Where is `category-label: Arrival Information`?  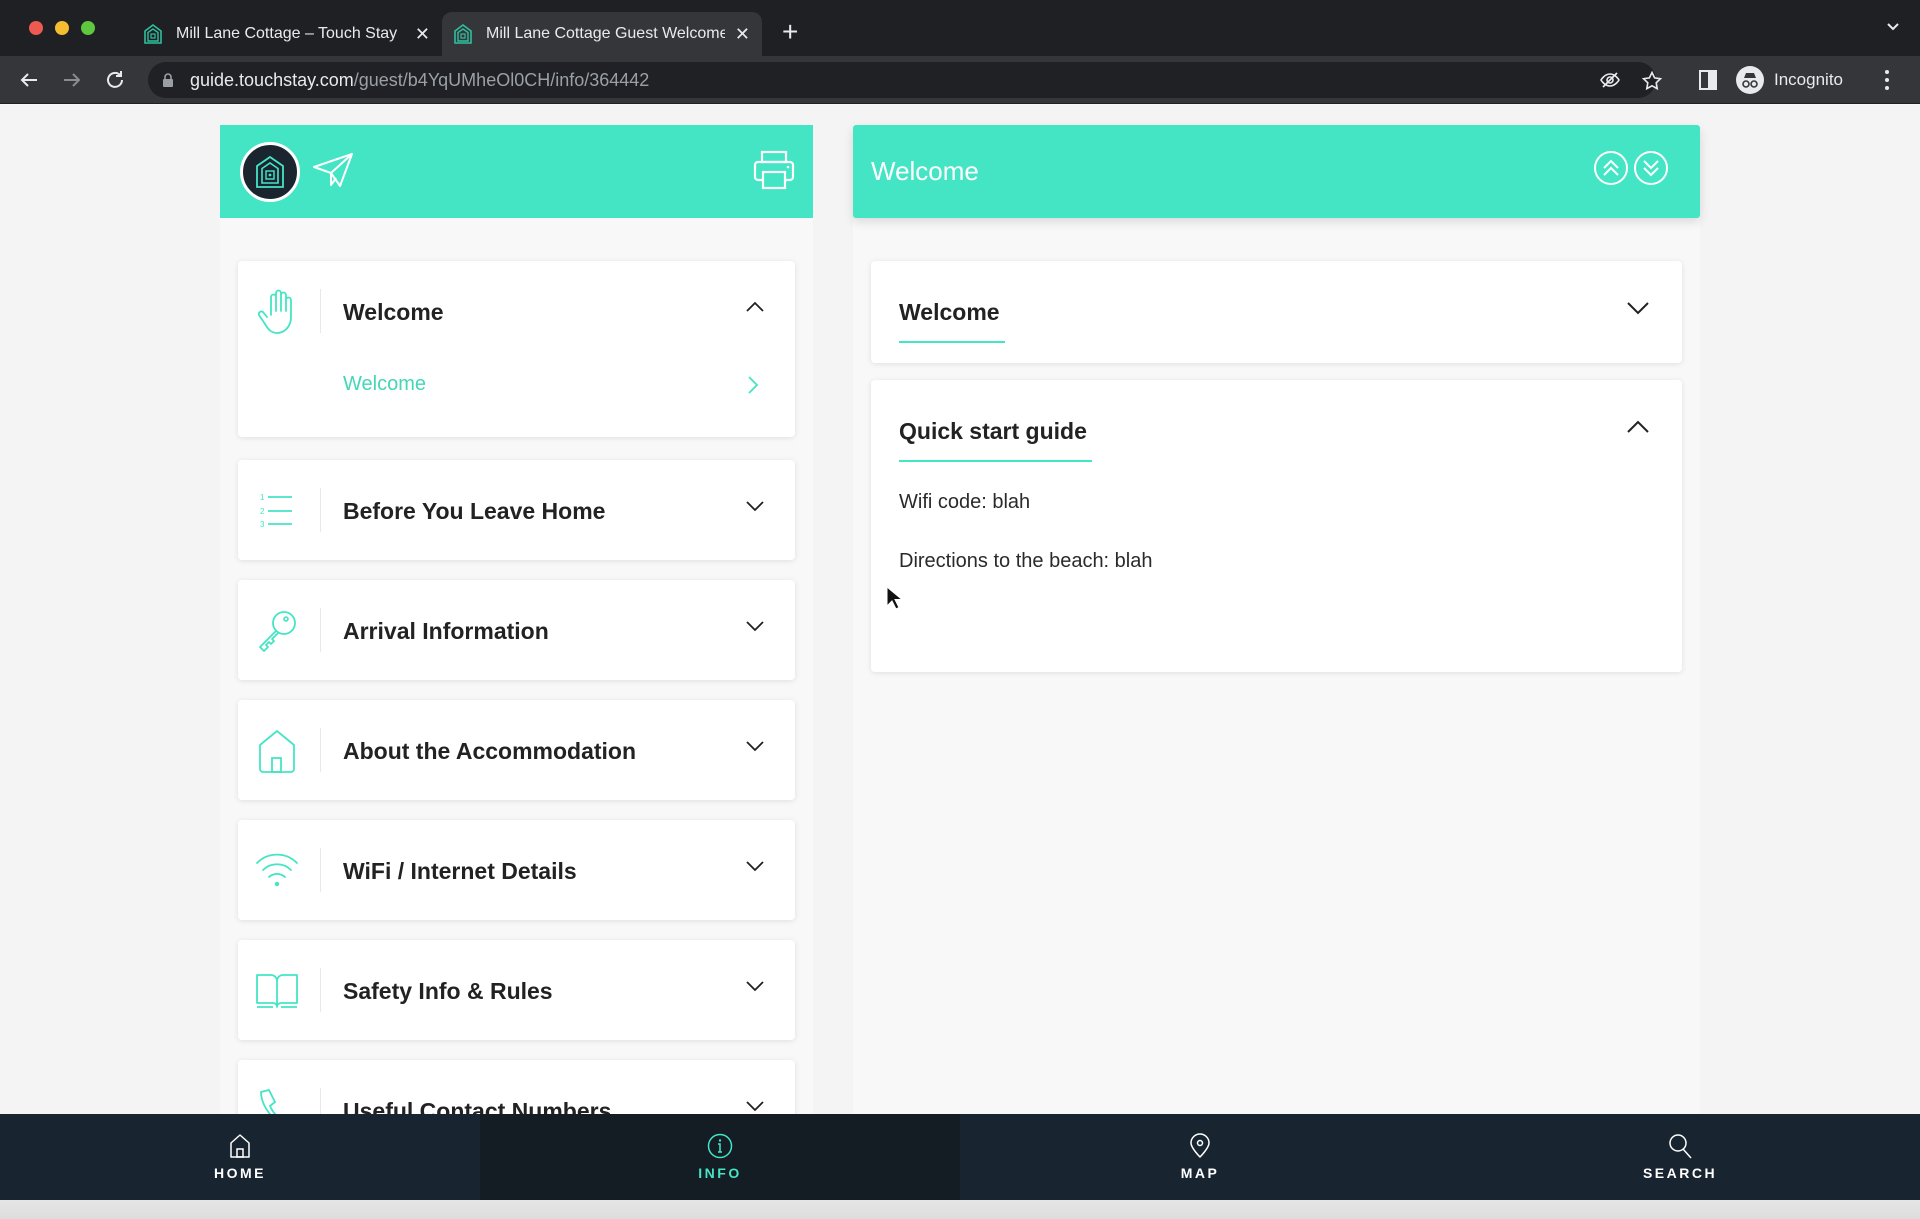 category-label: Arrival Information is located at coordinates (446, 631).